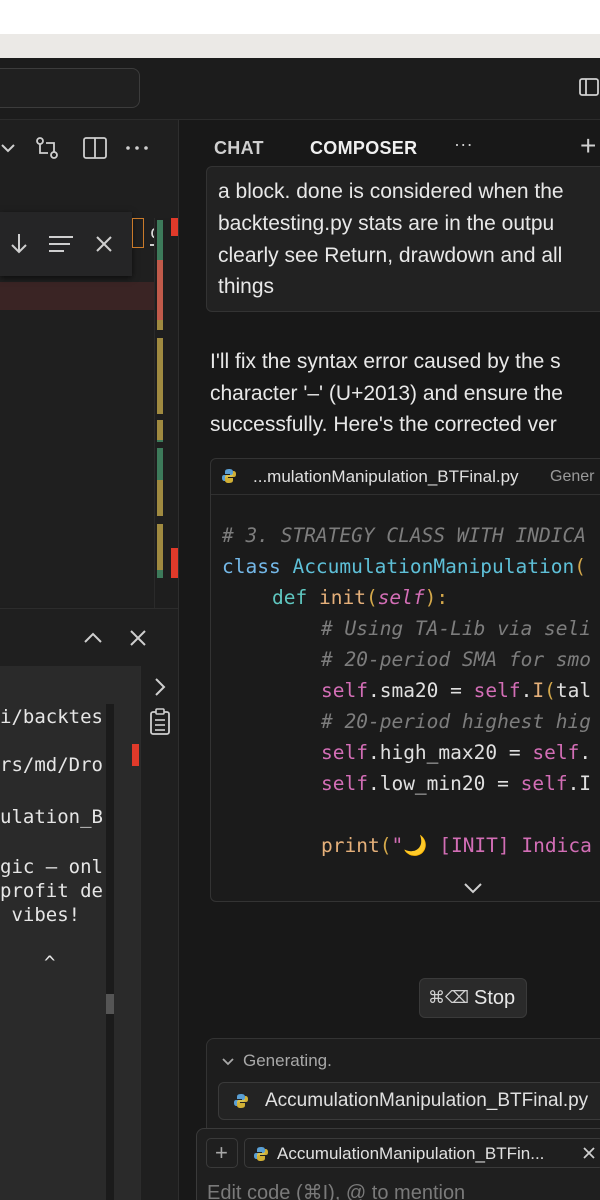  What do you see at coordinates (579, 783) in the screenshot?
I see `code-token: .I` at bounding box center [579, 783].